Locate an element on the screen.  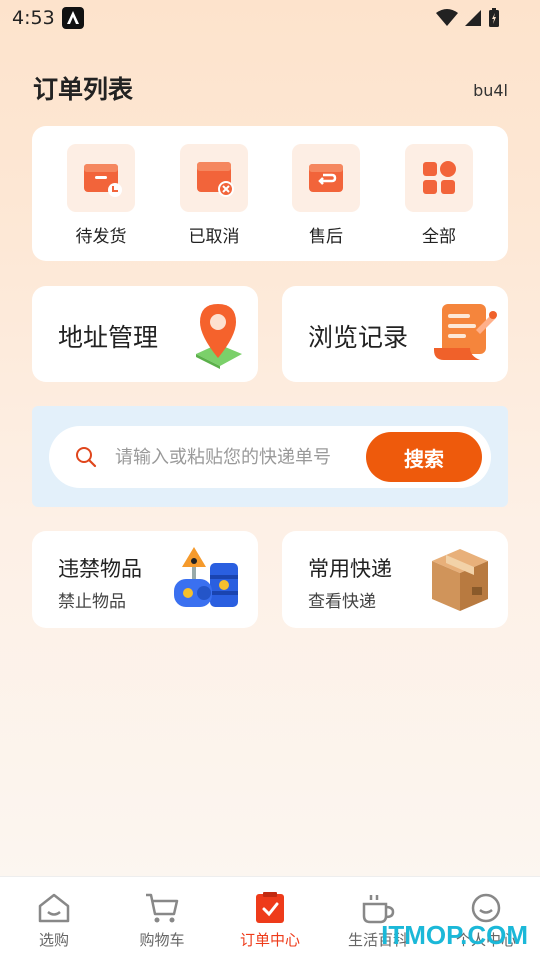
after-sales-icon is located at coordinates (326, 178).